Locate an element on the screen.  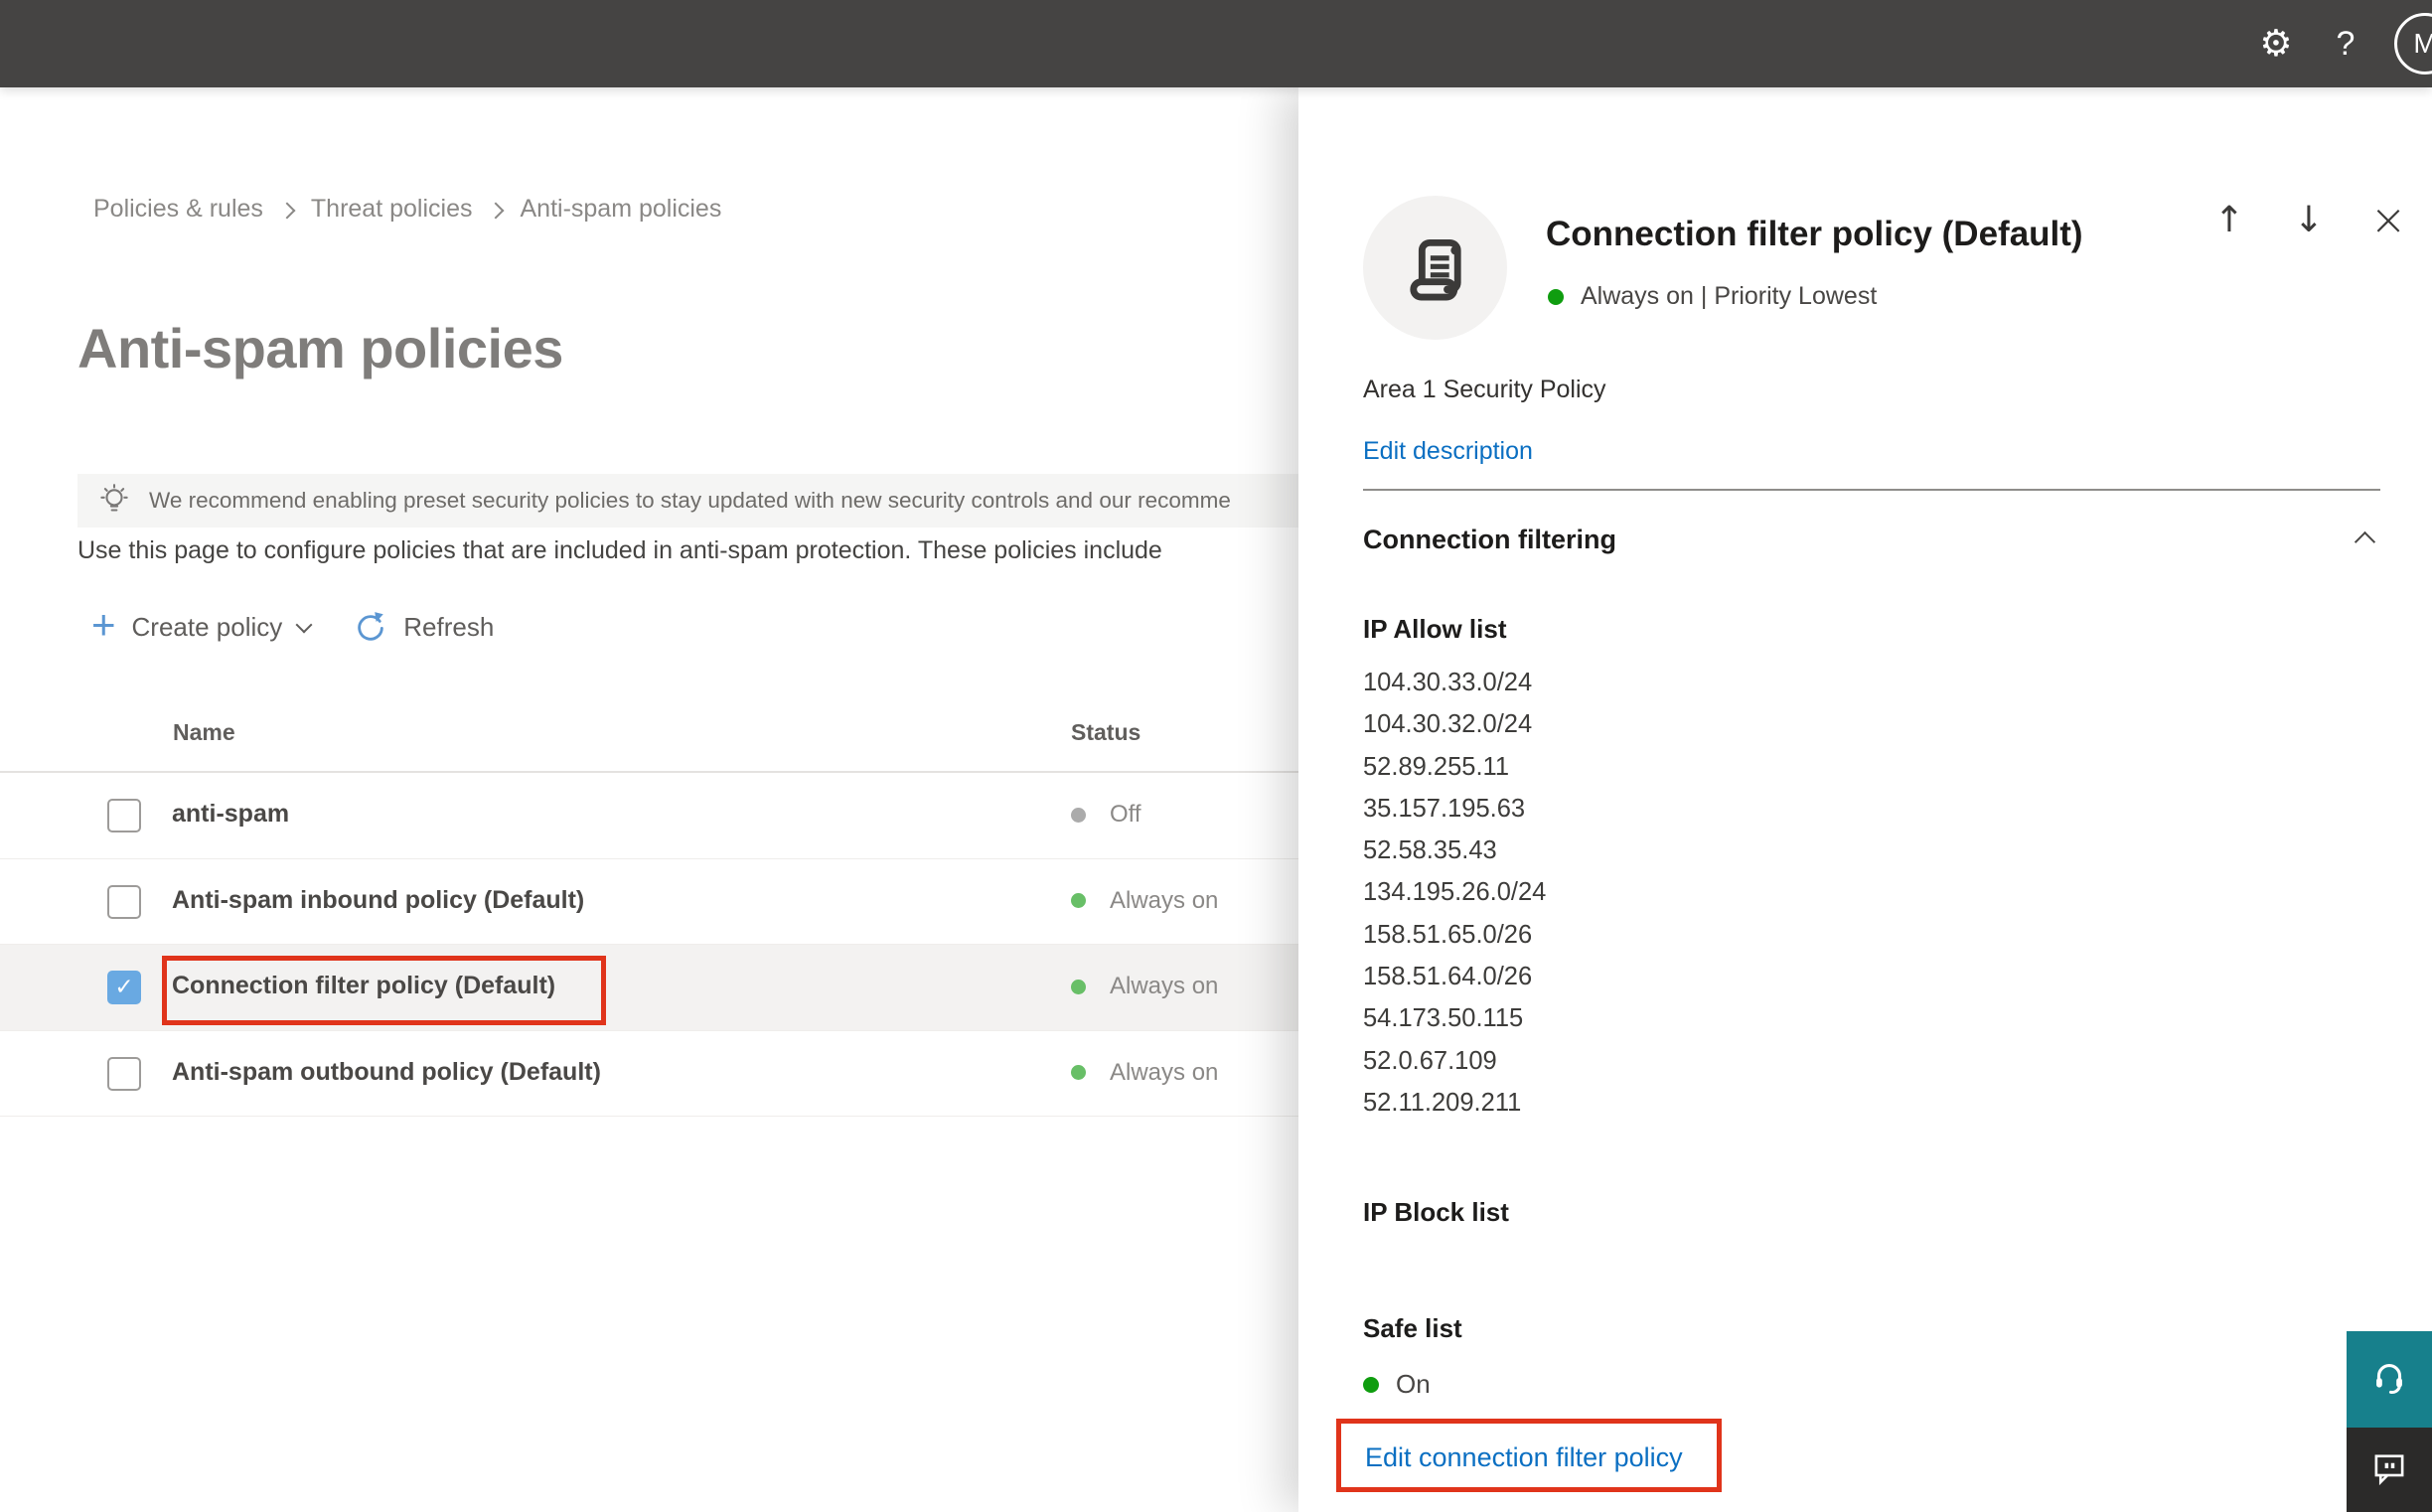
edit-connection-filter-policy-link: Edit connection filter policy is located at coordinates (1524, 1457).